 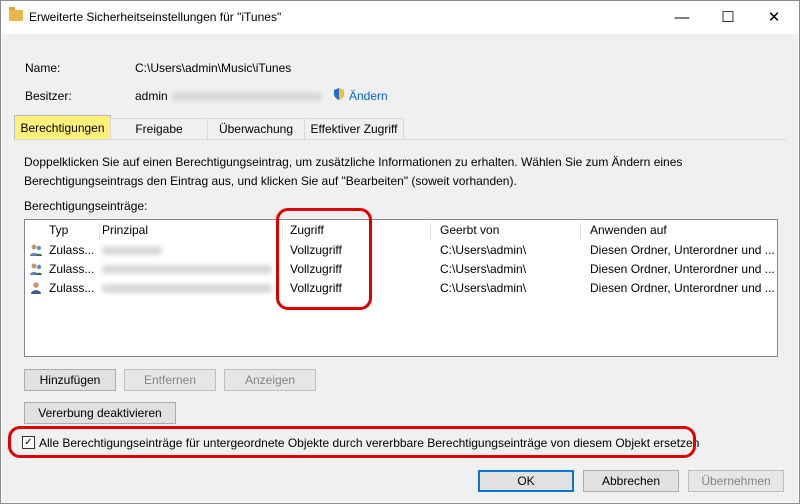 What do you see at coordinates (510, 231) in the screenshot?
I see `column-geerbt-von: Geerbt von` at bounding box center [510, 231].